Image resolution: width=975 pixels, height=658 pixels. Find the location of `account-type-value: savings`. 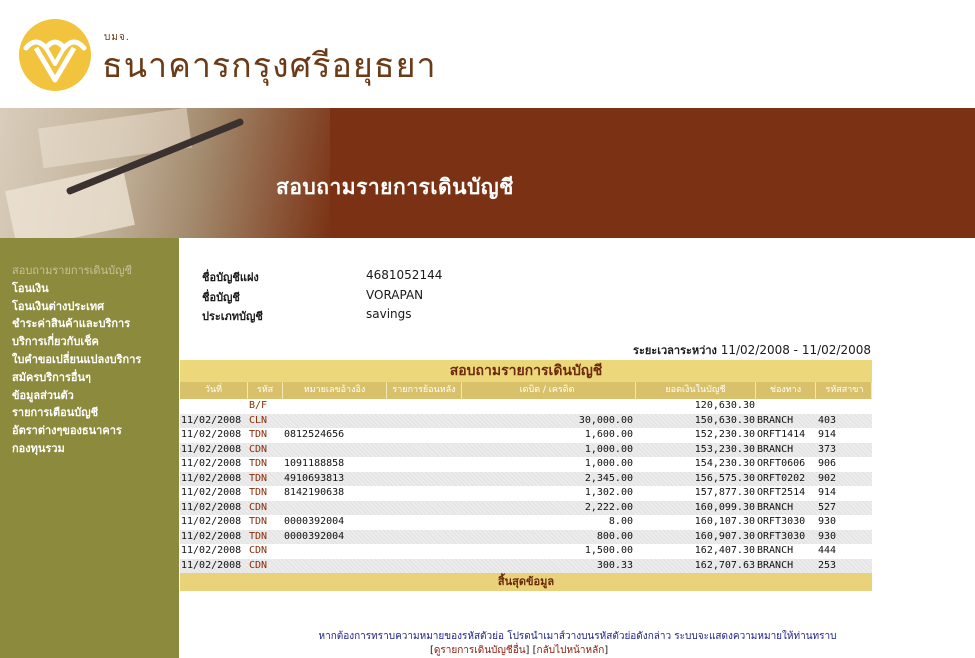

account-type-value: savings is located at coordinates (389, 314).